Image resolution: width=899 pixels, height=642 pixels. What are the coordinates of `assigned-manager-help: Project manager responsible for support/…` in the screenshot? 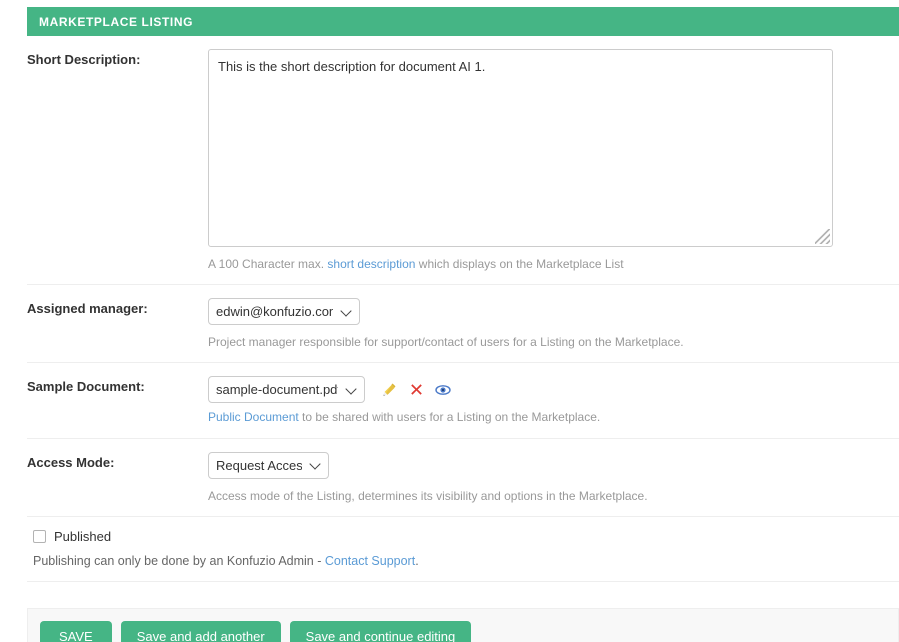 It's located at (446, 342).